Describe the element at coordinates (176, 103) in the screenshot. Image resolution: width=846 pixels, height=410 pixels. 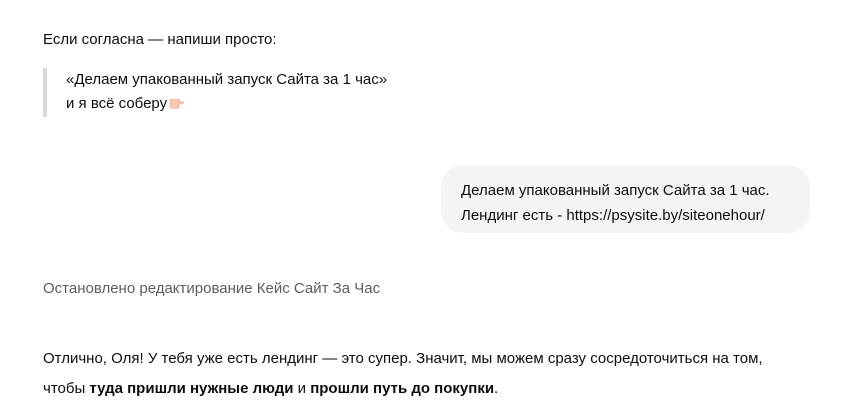
I see `pointing-hand-icon` at that location.